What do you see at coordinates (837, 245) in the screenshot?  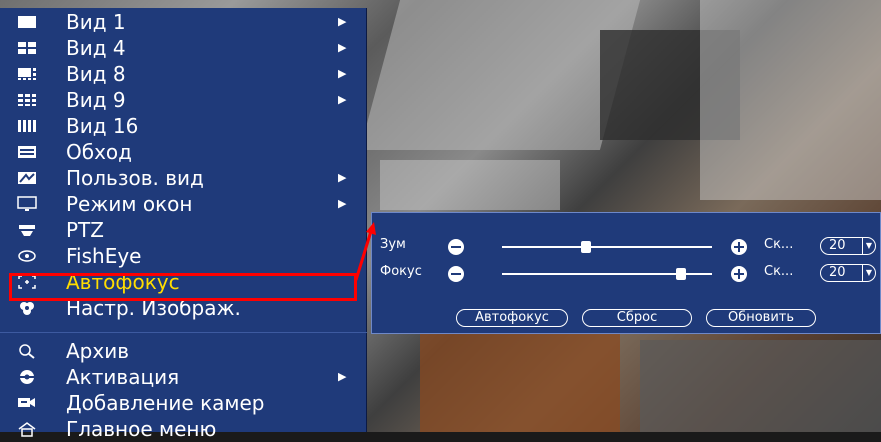 I see `zoom-step-value: 20` at bounding box center [837, 245].